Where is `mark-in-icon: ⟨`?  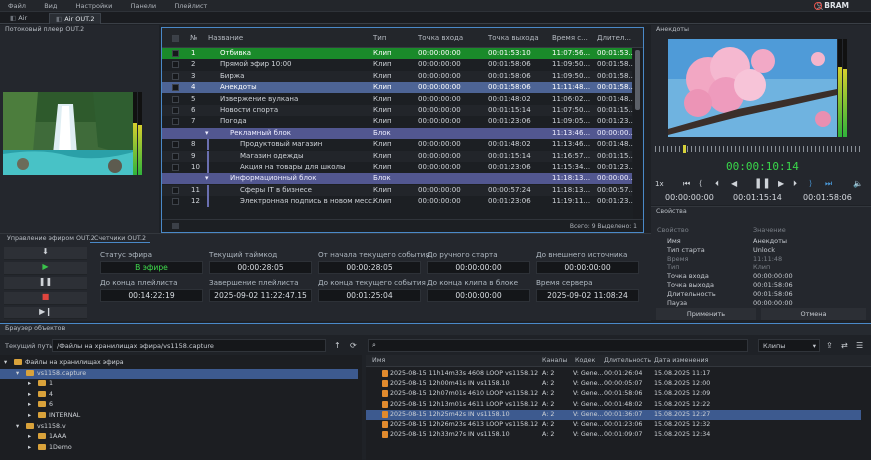 mark-in-icon: ⟨ is located at coordinates (700, 183).